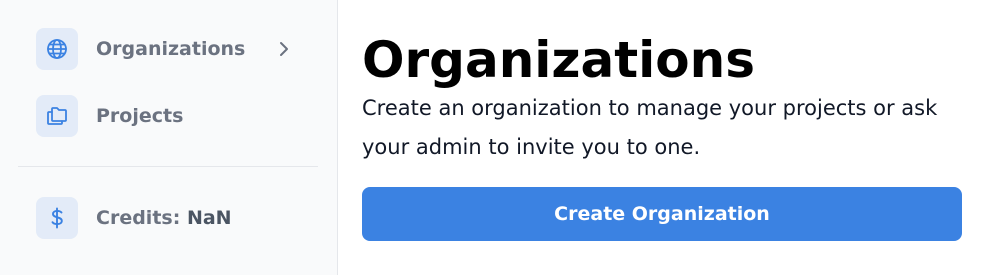  What do you see at coordinates (138, 218) in the screenshot?
I see `credits-label-text: Credits:` at bounding box center [138, 218].